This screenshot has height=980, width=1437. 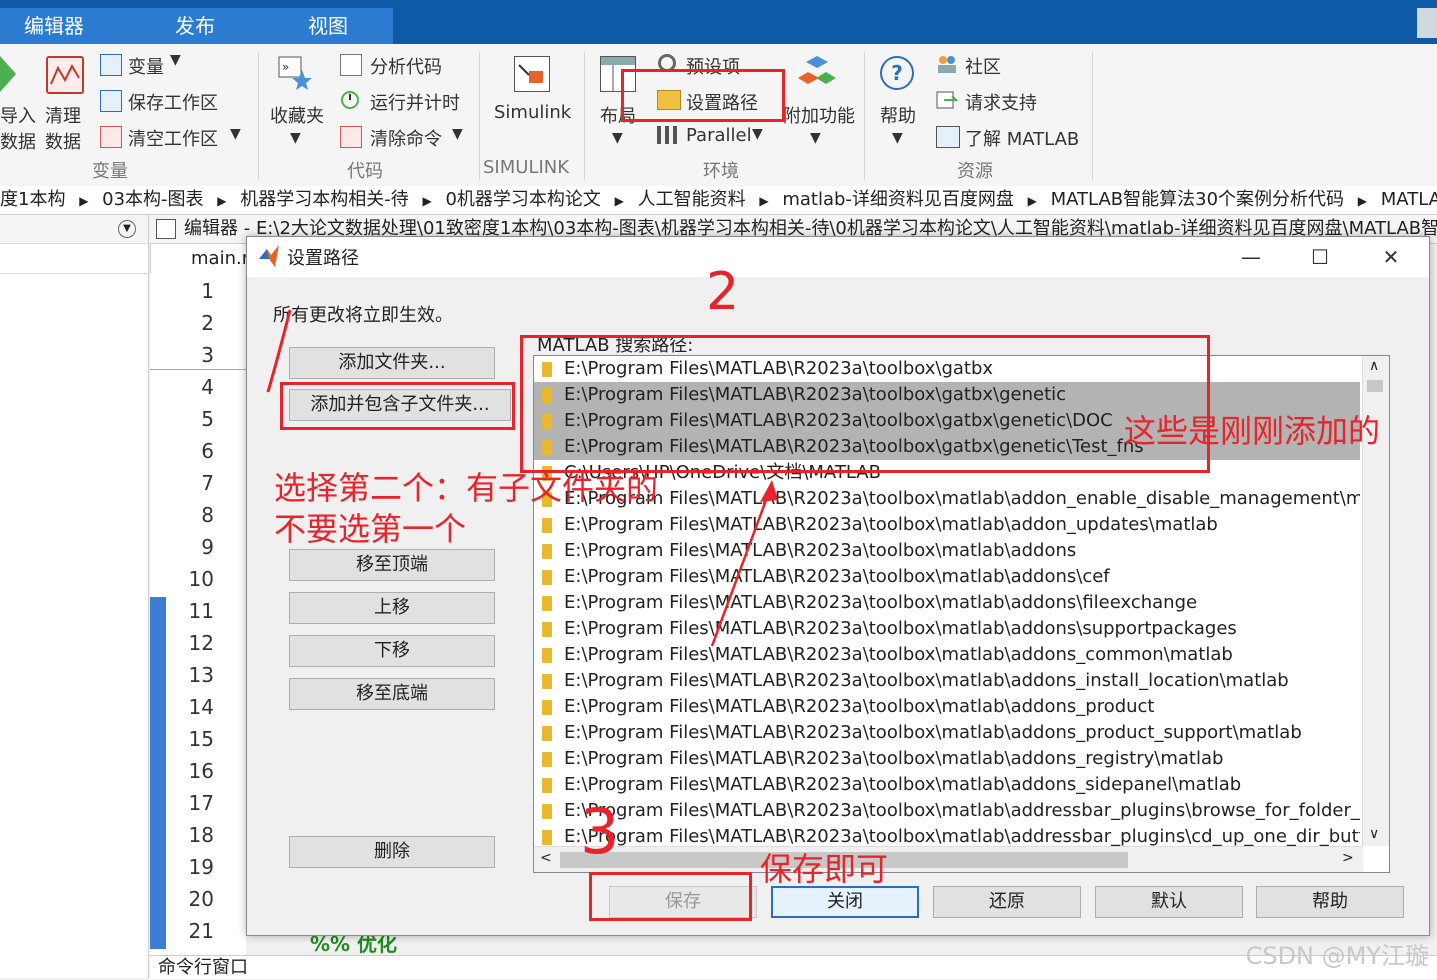 I want to click on annotation-strokes, so click(x=522, y=478).